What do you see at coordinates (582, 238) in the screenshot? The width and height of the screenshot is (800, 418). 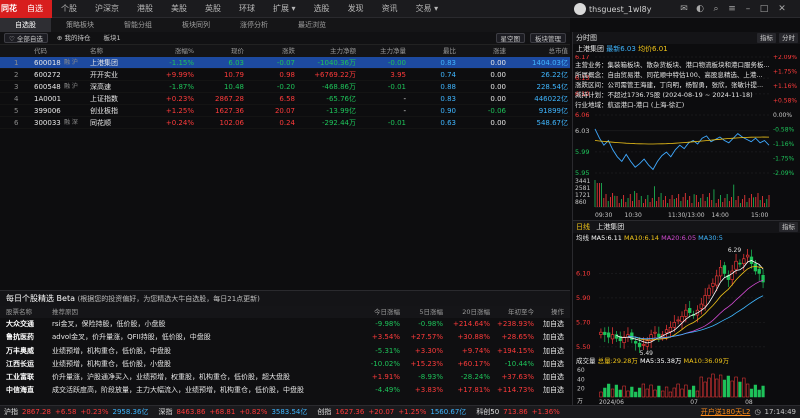 I see `kline-ma-type: 均线` at bounding box center [582, 238].